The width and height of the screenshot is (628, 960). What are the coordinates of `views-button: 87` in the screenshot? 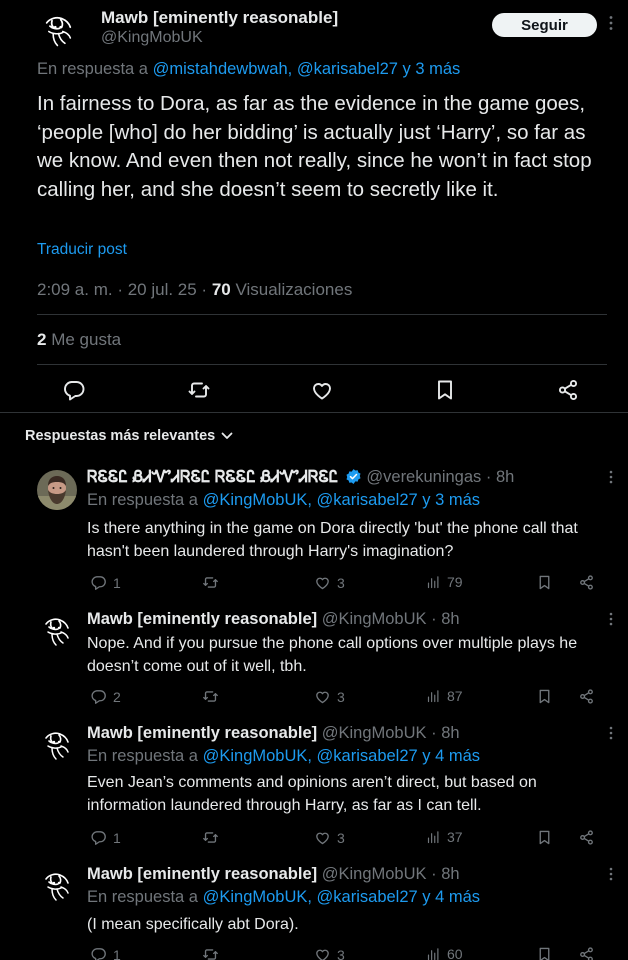 It's located at (444, 696).